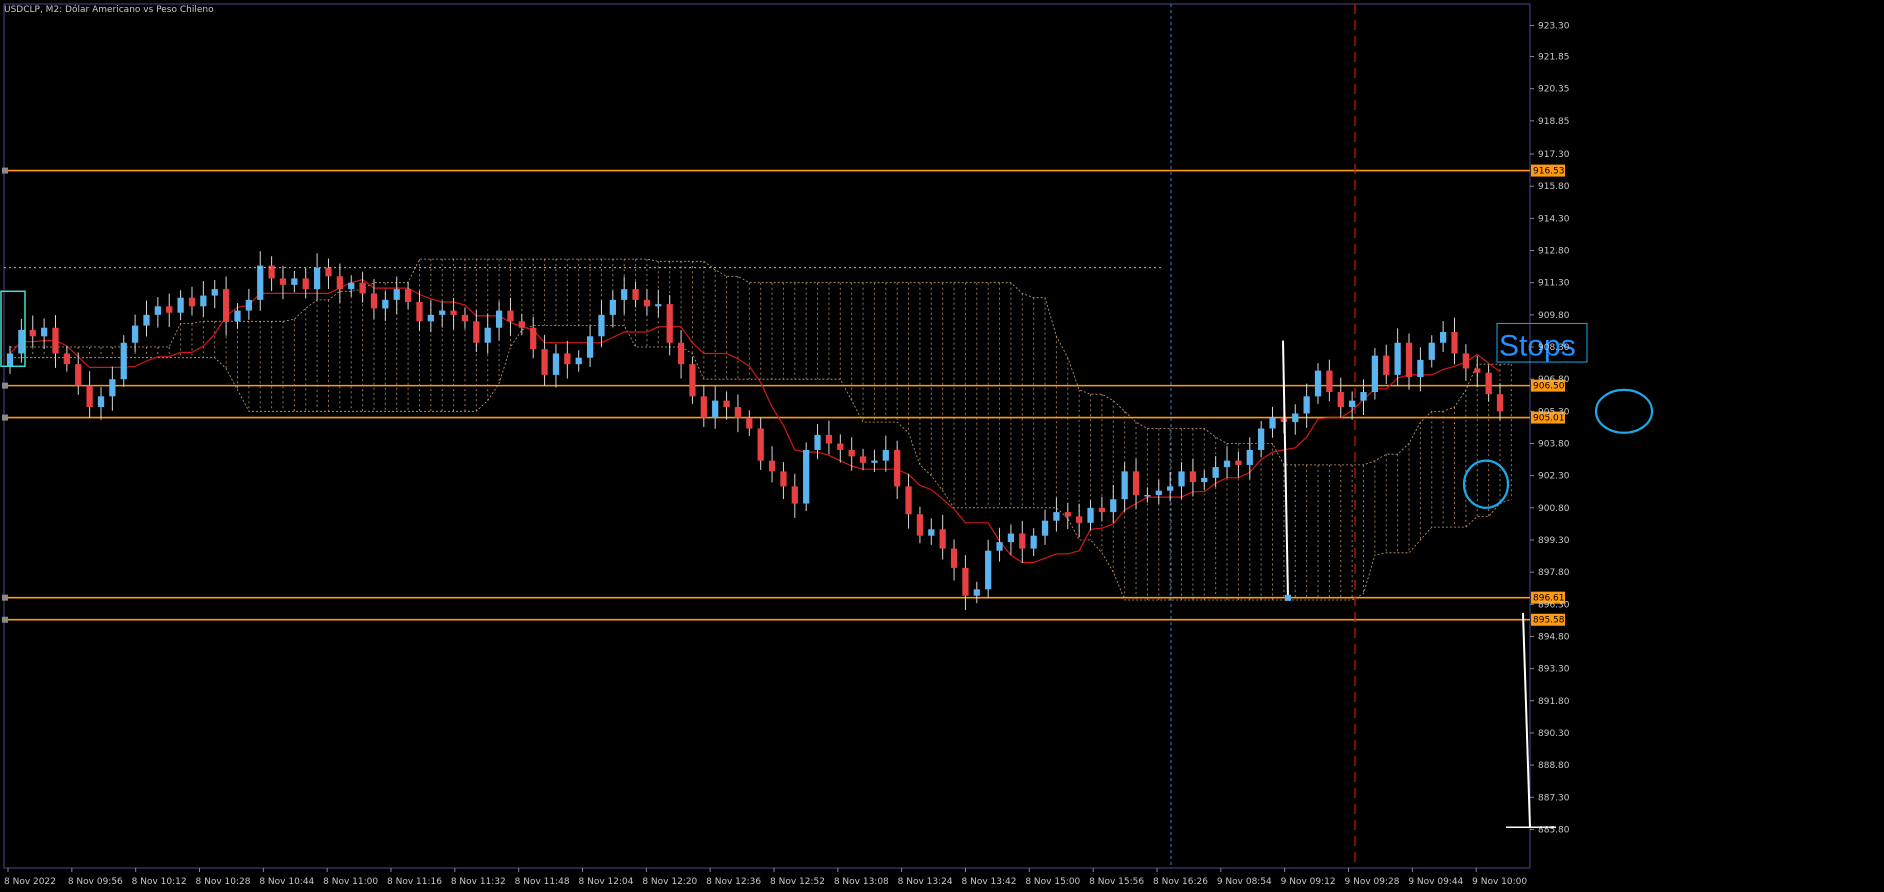  What do you see at coordinates (1554, 122) in the screenshot?
I see `price-tick-label: 918.85` at bounding box center [1554, 122].